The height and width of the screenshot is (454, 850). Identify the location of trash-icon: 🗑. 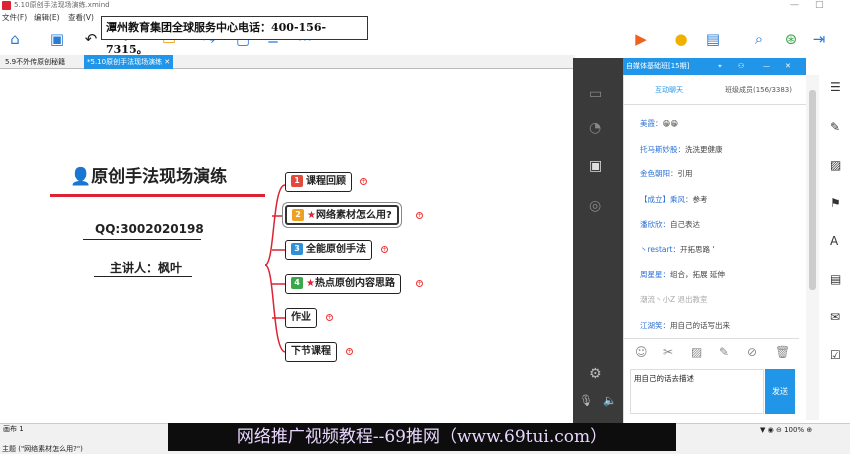
(782, 352).